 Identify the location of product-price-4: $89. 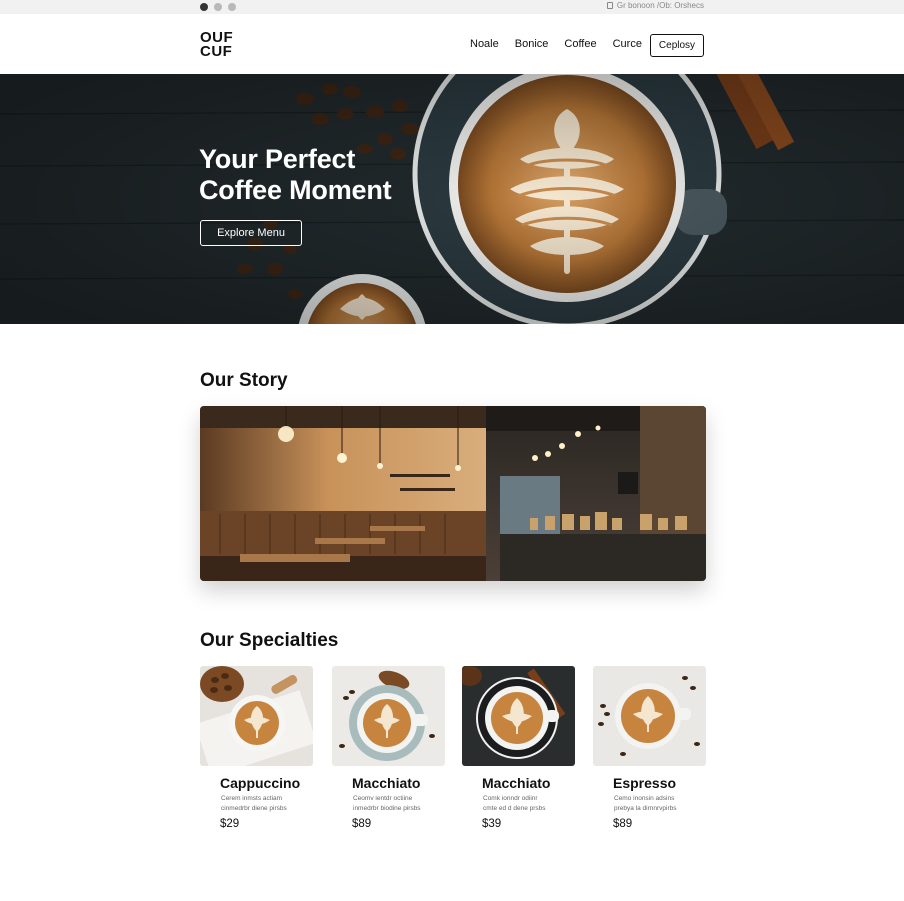
(623, 824).